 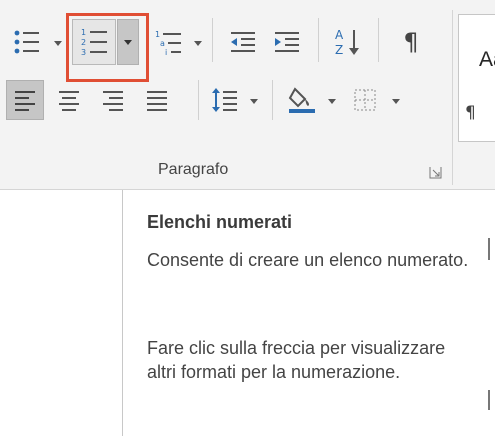 I want to click on sort-button: A Z, so click(x=348, y=42).